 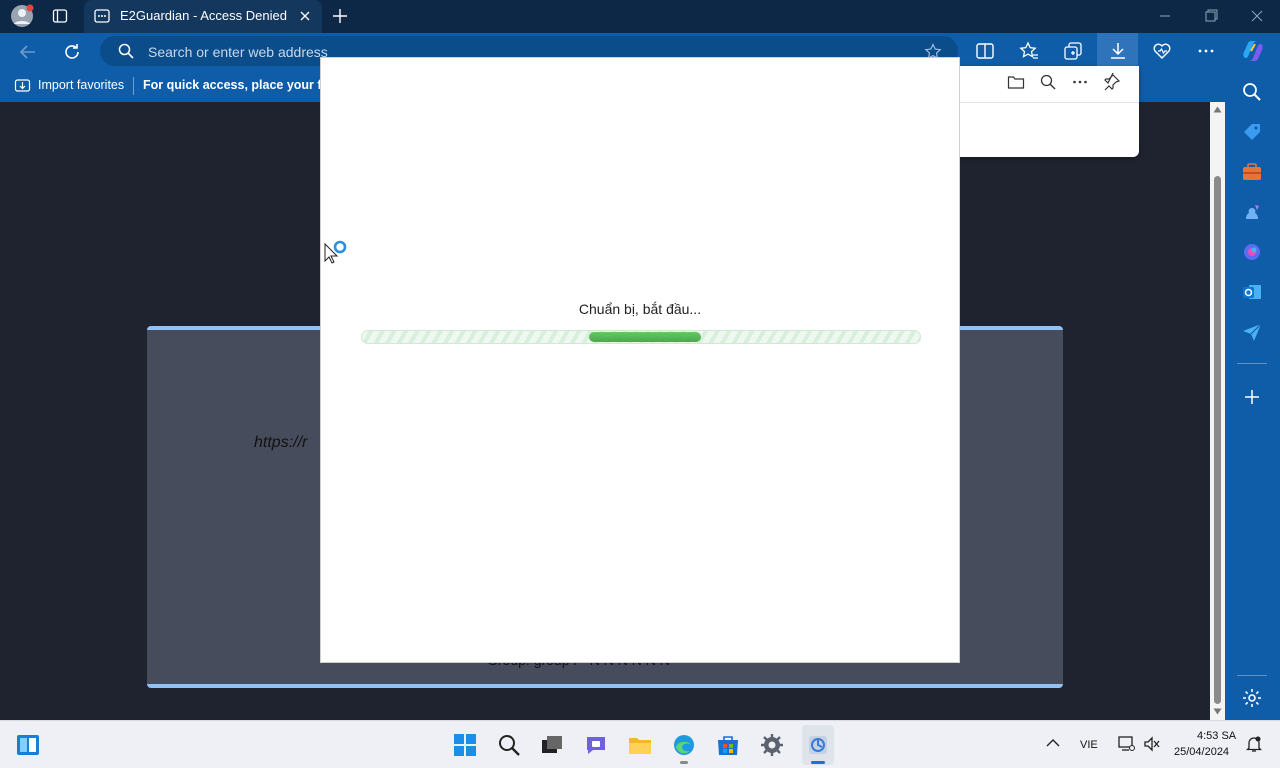 What do you see at coordinates (1252, 363) in the screenshot?
I see `sidebar-divider` at bounding box center [1252, 363].